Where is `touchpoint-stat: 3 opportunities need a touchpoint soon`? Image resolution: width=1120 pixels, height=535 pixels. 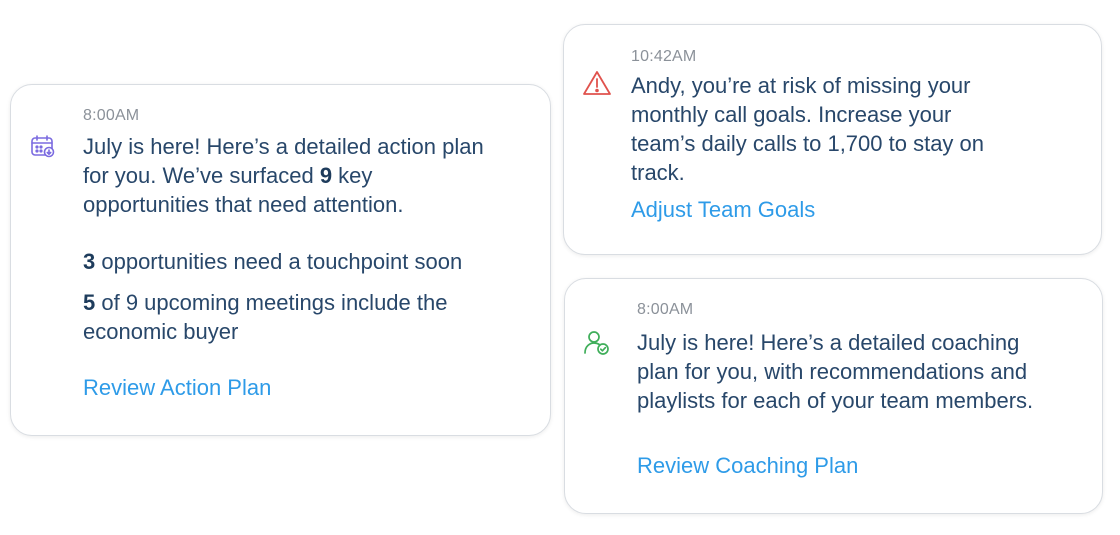 touchpoint-stat: 3 opportunities need a touchpoint soon is located at coordinates (313, 261).